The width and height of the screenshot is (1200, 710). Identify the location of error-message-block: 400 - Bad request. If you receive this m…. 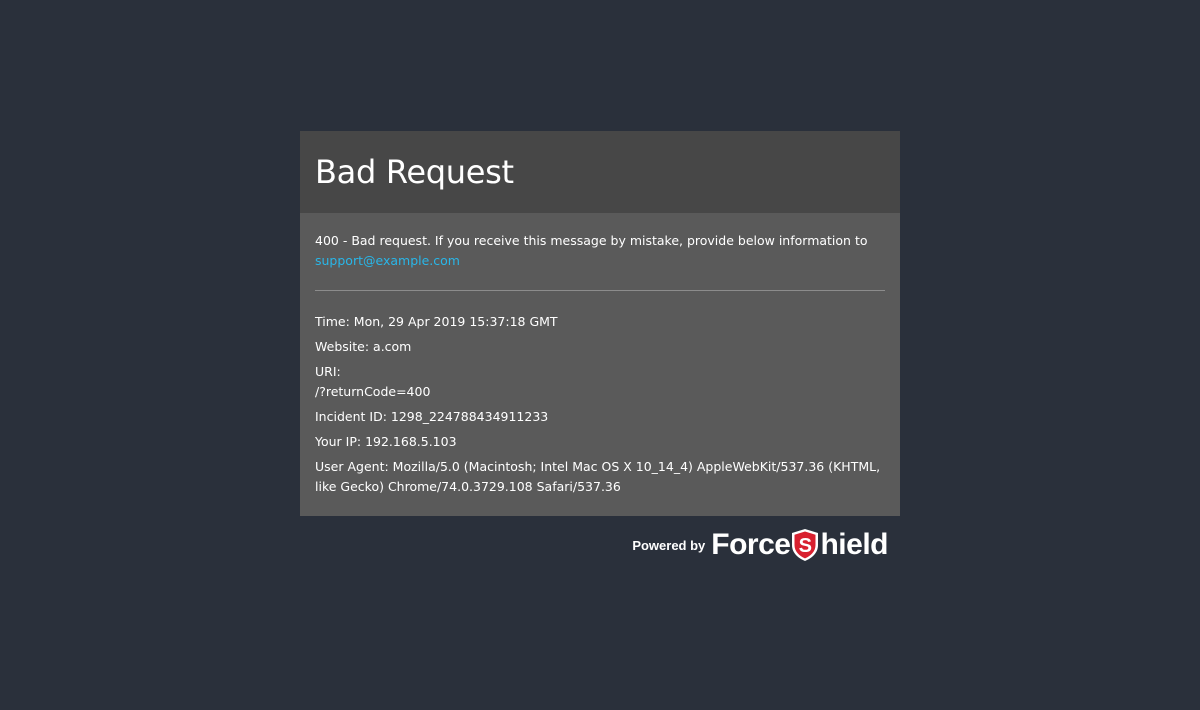
(600, 251).